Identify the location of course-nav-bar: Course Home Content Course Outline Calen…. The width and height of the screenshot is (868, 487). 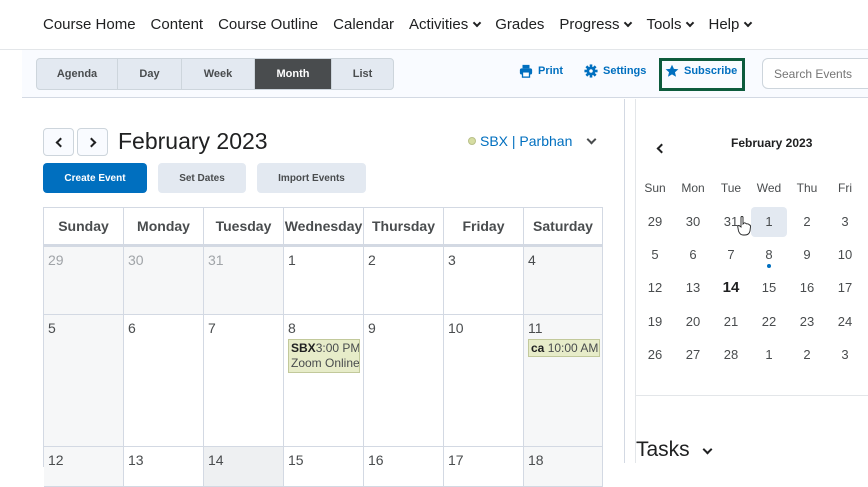
(434, 25).